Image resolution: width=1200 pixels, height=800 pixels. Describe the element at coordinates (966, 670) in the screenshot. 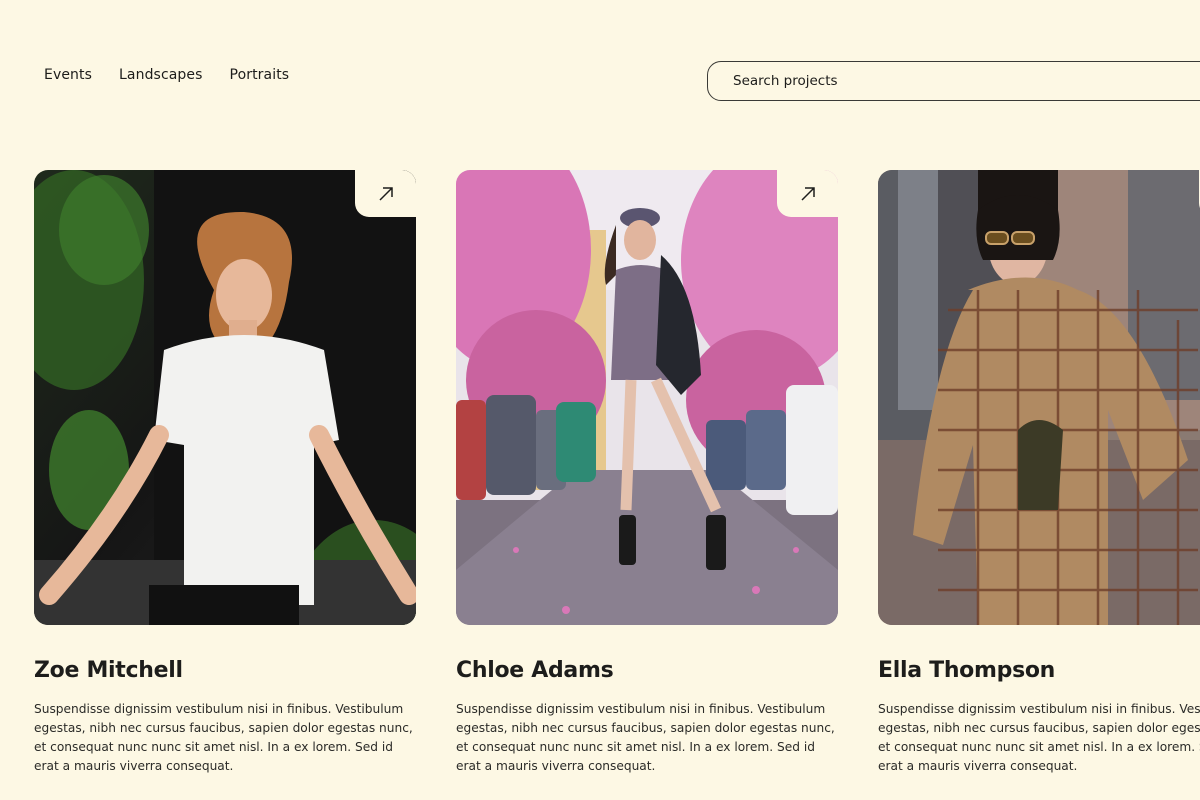

I see `project-title: Ella Thompson` at that location.